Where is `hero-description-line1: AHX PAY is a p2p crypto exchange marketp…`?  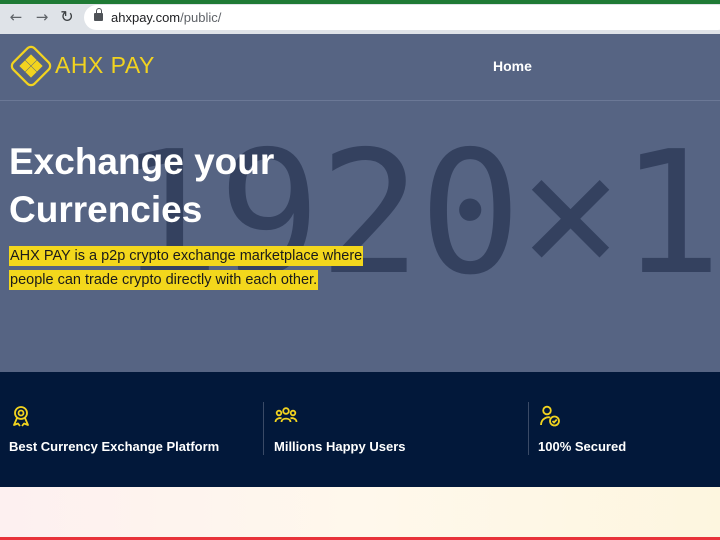 hero-description-line1: AHX PAY is a p2p crypto exchange marketp… is located at coordinates (186, 256).